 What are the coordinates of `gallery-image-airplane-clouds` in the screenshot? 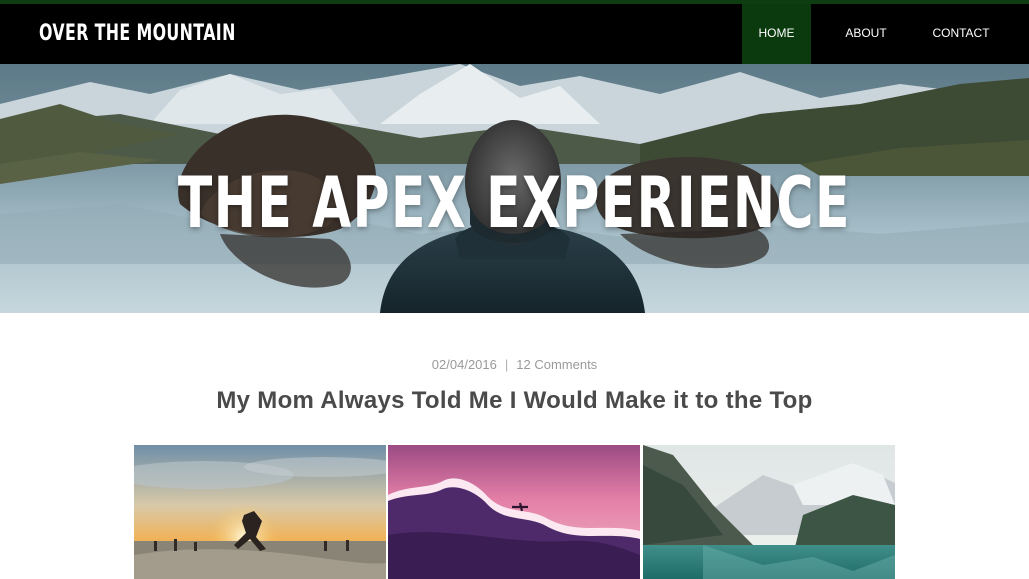 It's located at (514, 512).